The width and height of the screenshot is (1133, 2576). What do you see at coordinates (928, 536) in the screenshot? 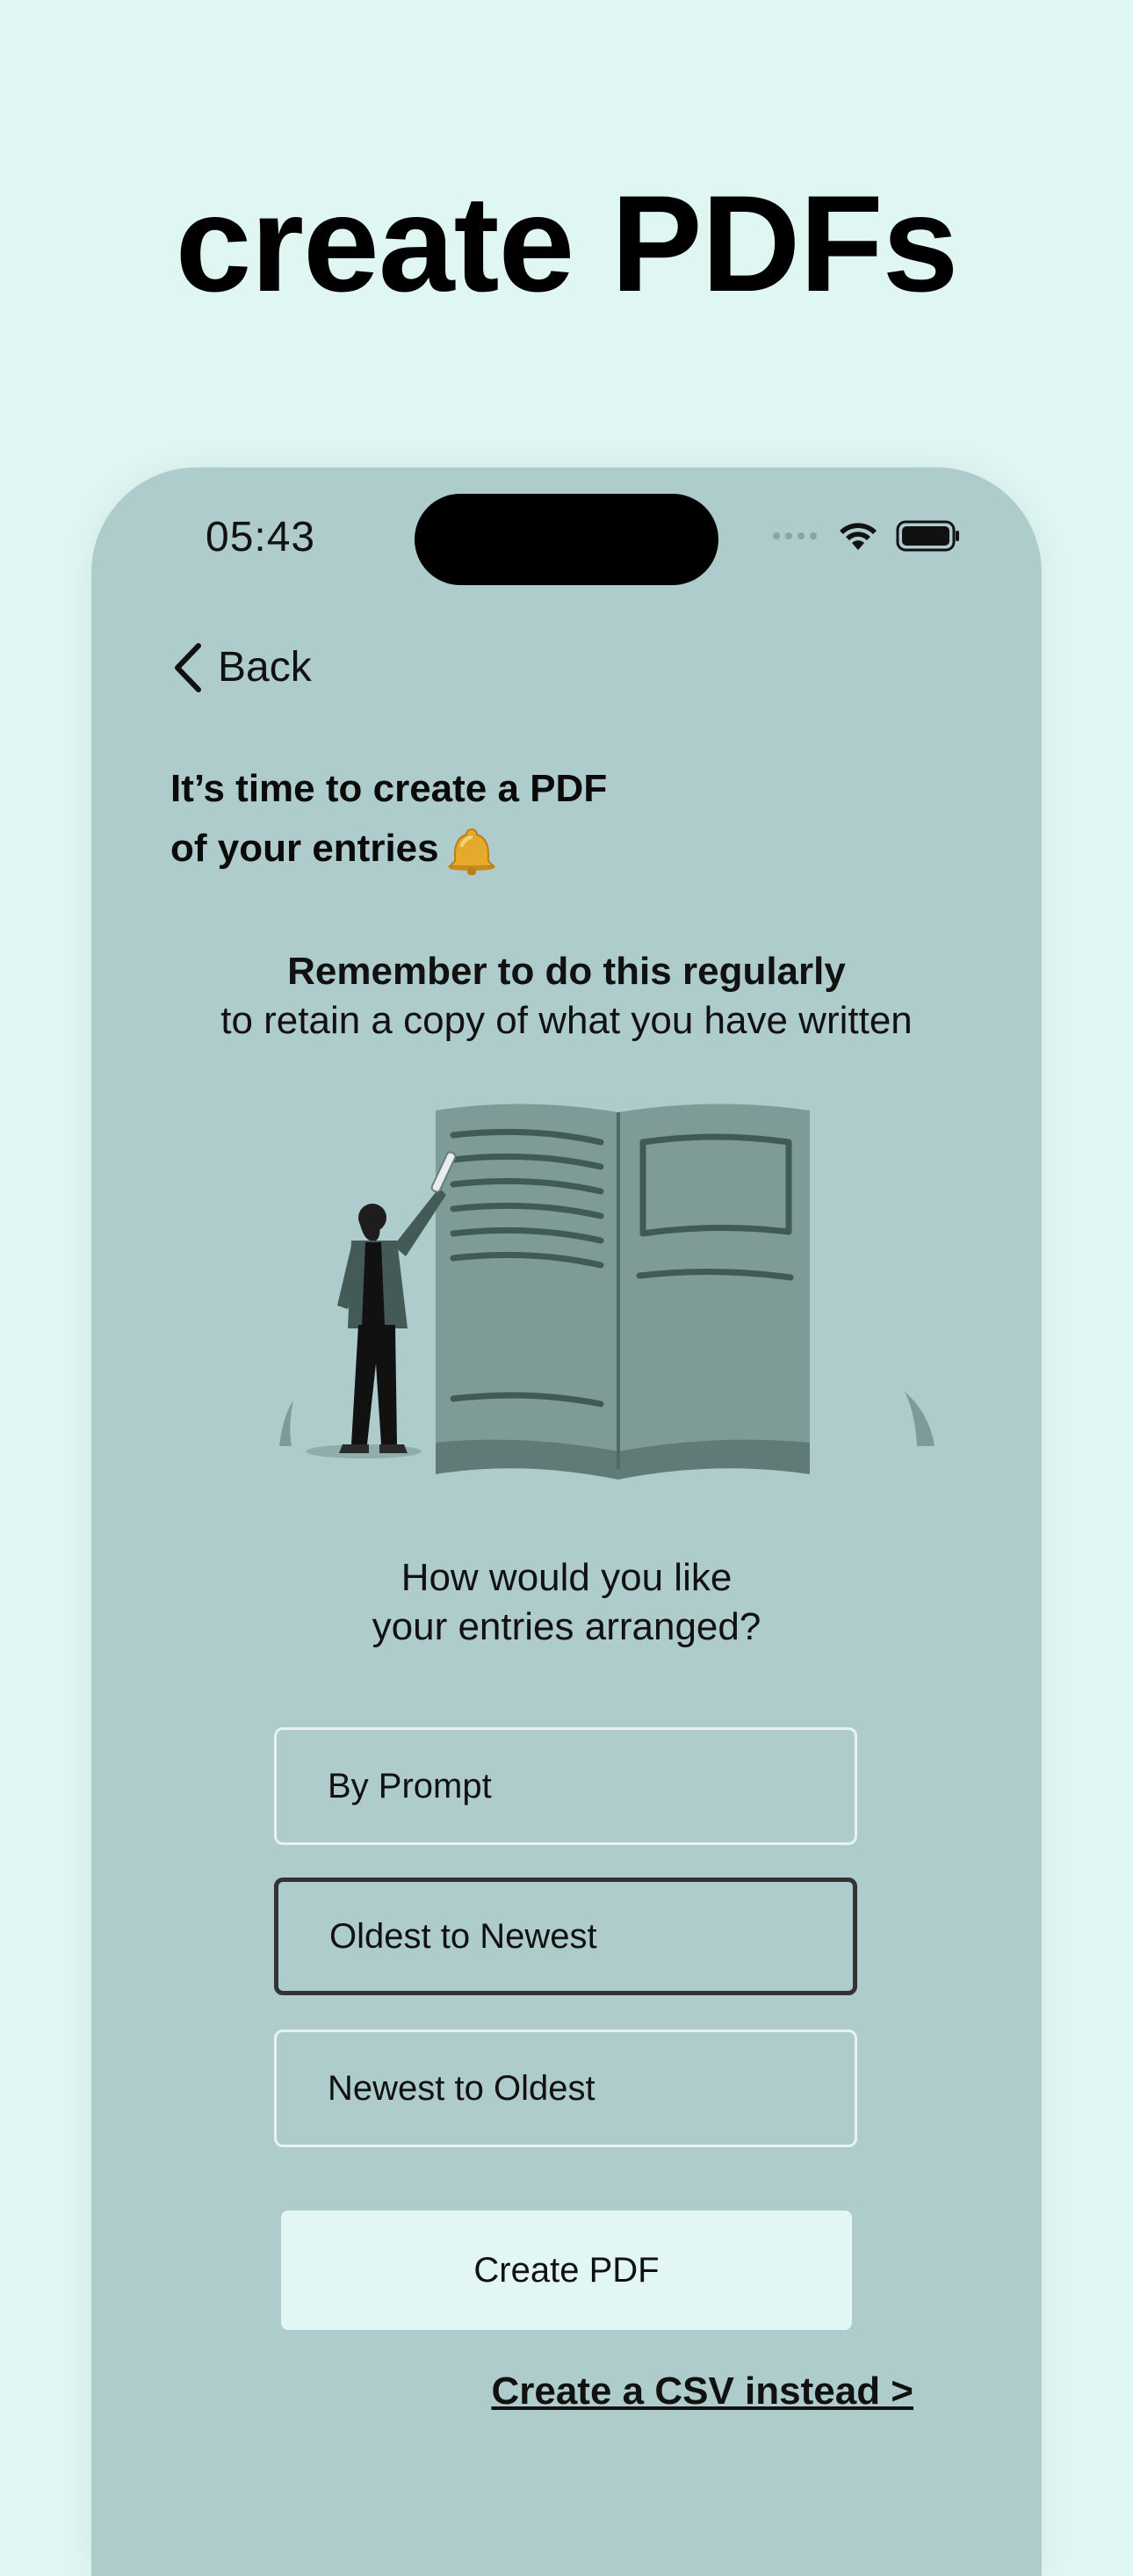
I see `battery-icon` at bounding box center [928, 536].